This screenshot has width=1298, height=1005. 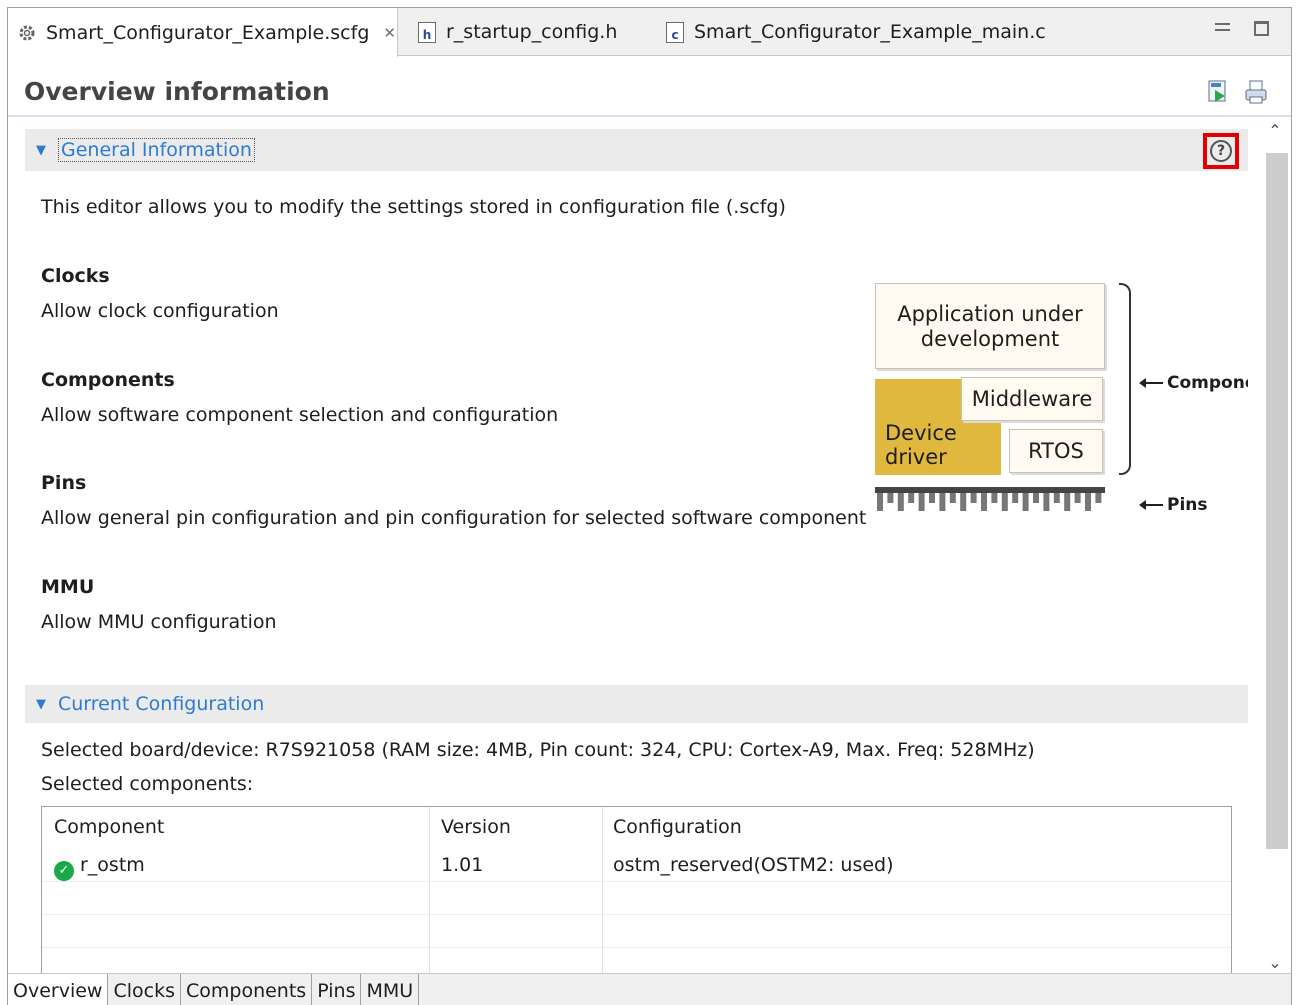 What do you see at coordinates (990, 326) in the screenshot?
I see `diagram-application-box: Application under development` at bounding box center [990, 326].